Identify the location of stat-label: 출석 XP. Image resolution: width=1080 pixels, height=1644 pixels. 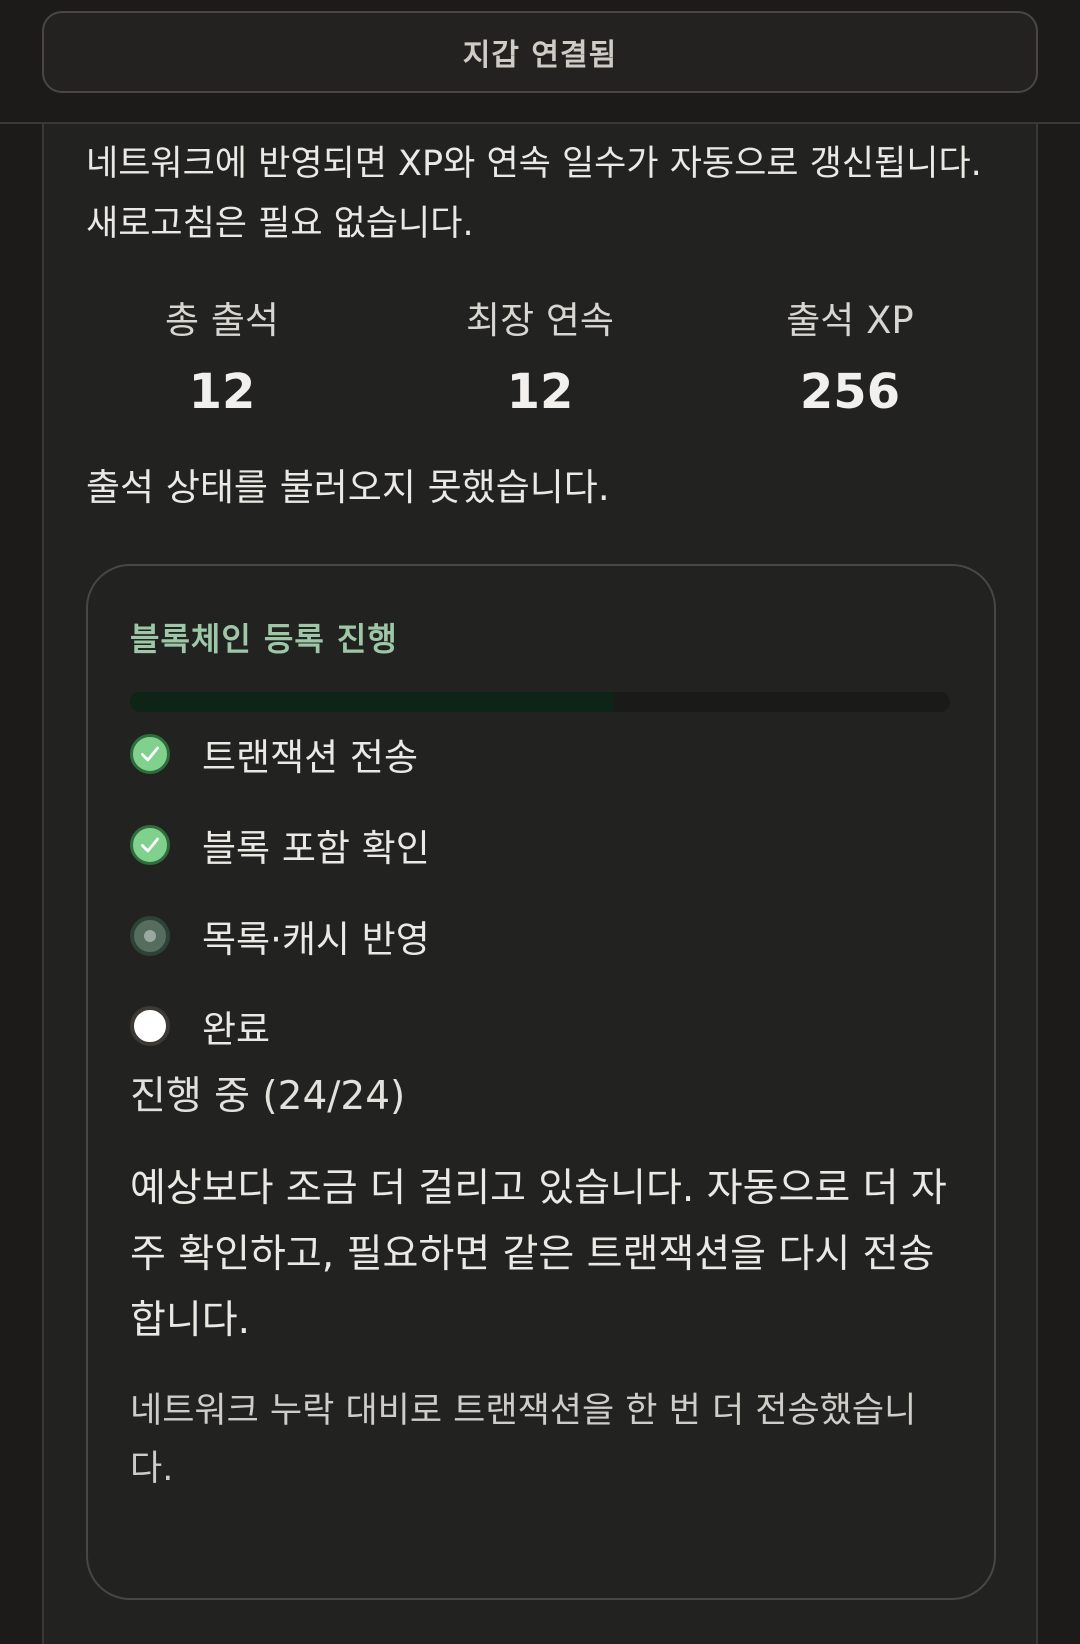
(850, 320).